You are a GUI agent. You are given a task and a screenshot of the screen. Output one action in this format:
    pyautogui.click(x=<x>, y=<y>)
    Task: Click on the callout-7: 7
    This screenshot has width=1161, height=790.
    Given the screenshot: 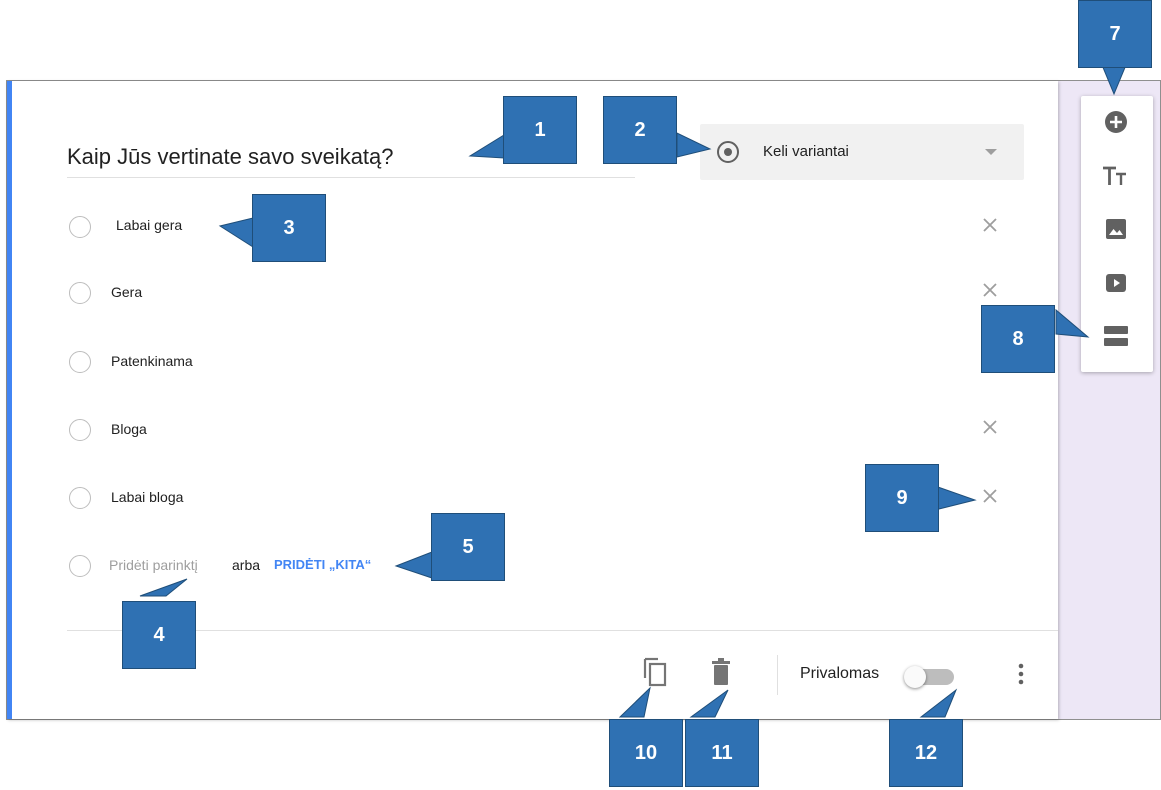 What is the action you would take?
    pyautogui.click(x=1115, y=34)
    